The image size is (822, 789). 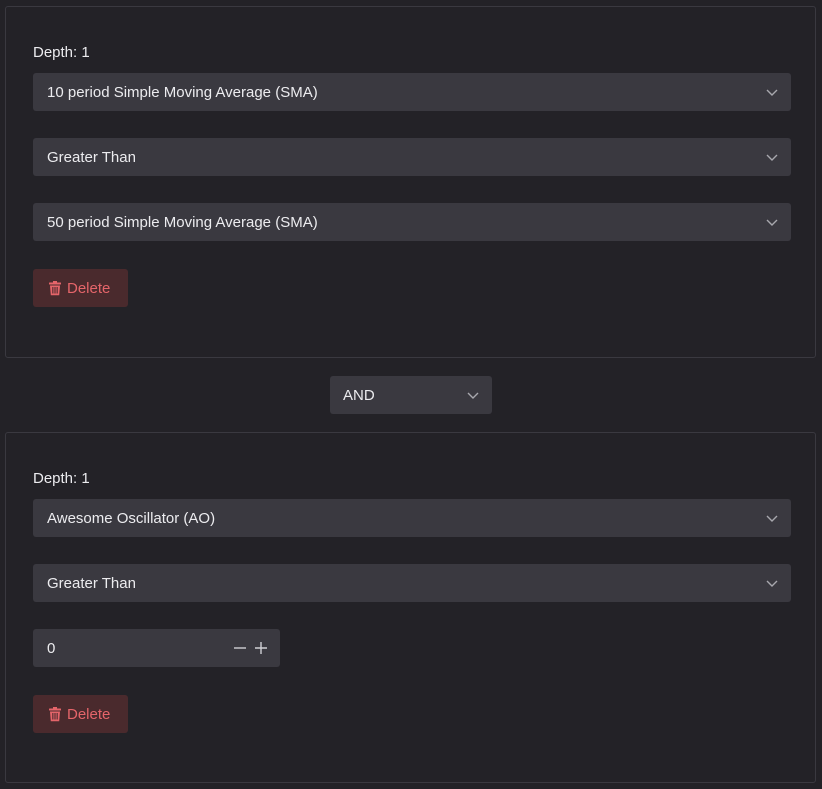 I want to click on select-value: Awesome Oscillator (AO), so click(x=131, y=518).